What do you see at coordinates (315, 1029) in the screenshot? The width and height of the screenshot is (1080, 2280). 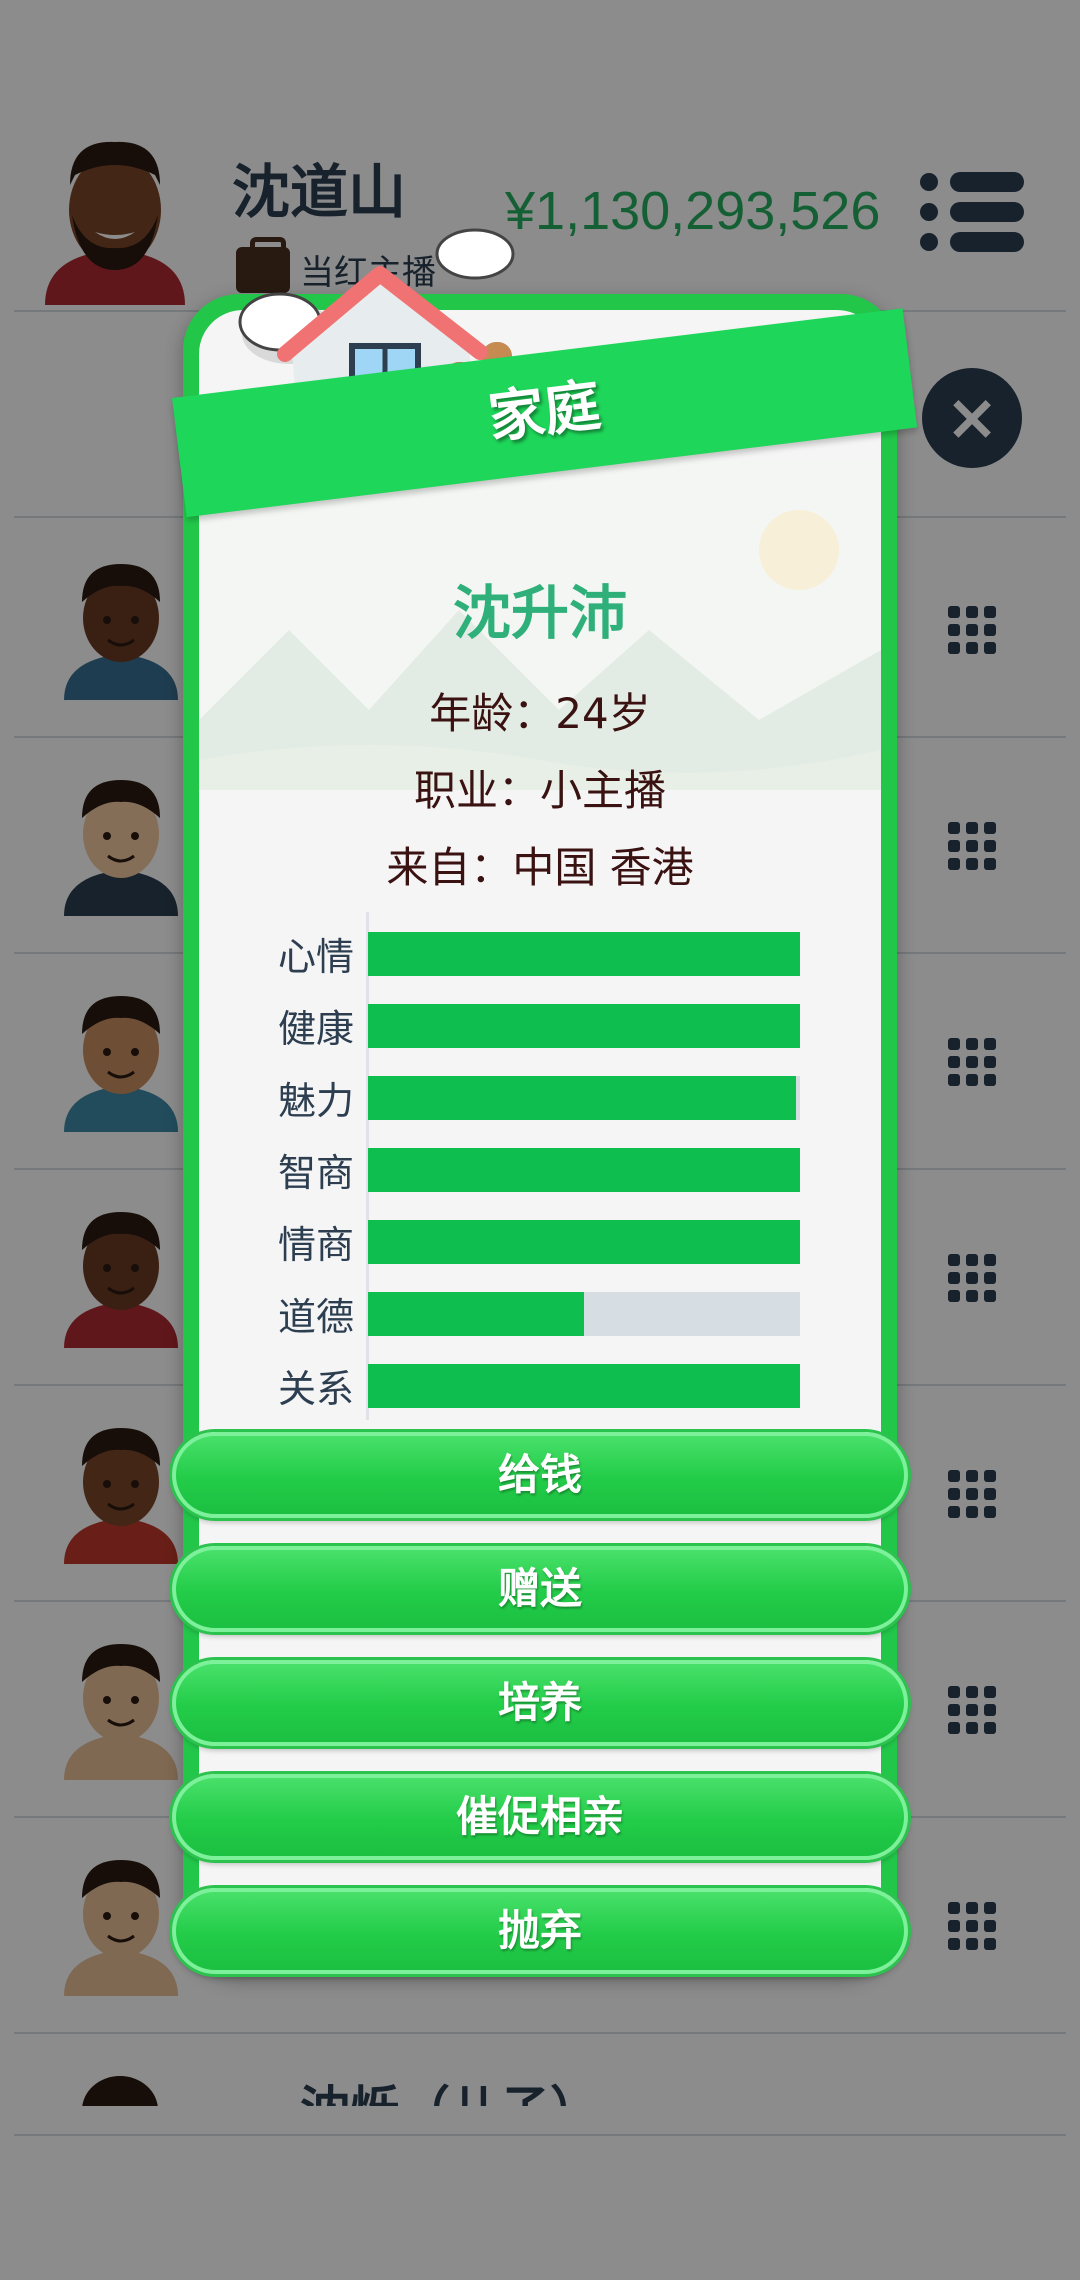 I see `stat-label: 健康` at bounding box center [315, 1029].